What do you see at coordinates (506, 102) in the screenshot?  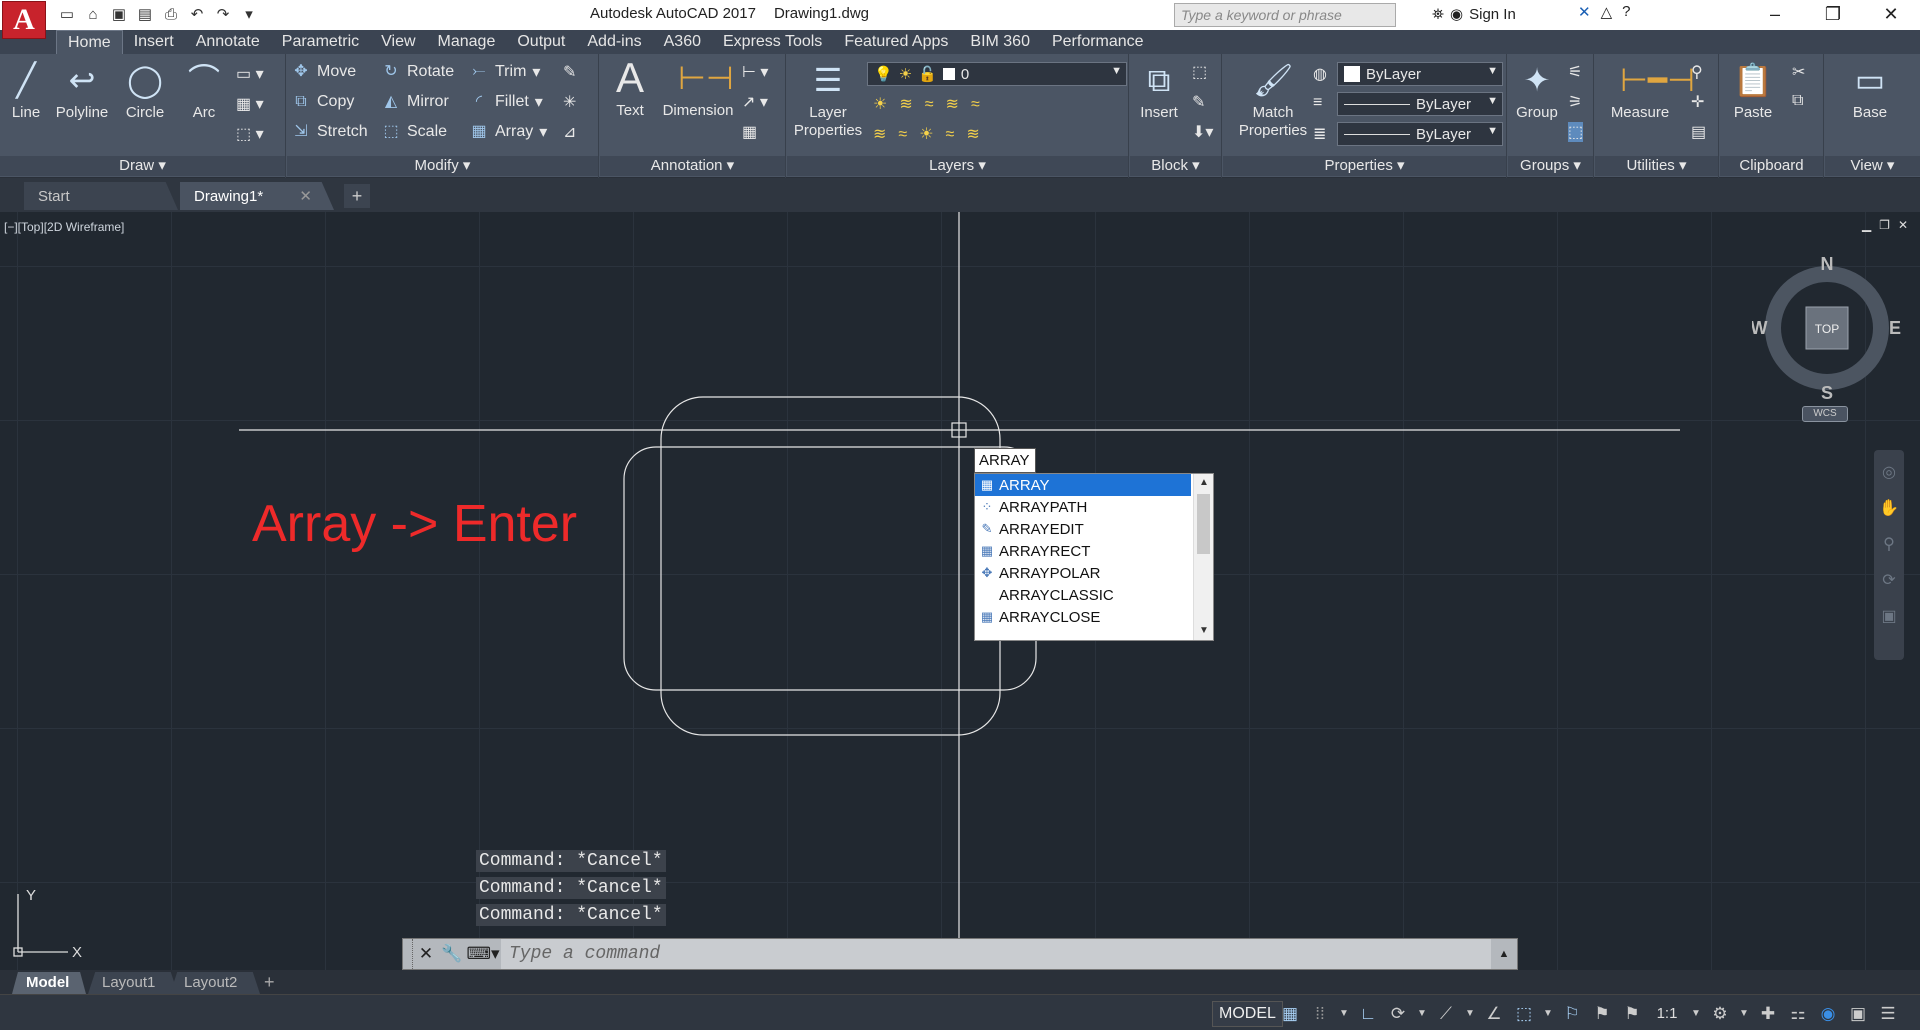 I see `fillet-button: ◜ Fillet ▾` at bounding box center [506, 102].